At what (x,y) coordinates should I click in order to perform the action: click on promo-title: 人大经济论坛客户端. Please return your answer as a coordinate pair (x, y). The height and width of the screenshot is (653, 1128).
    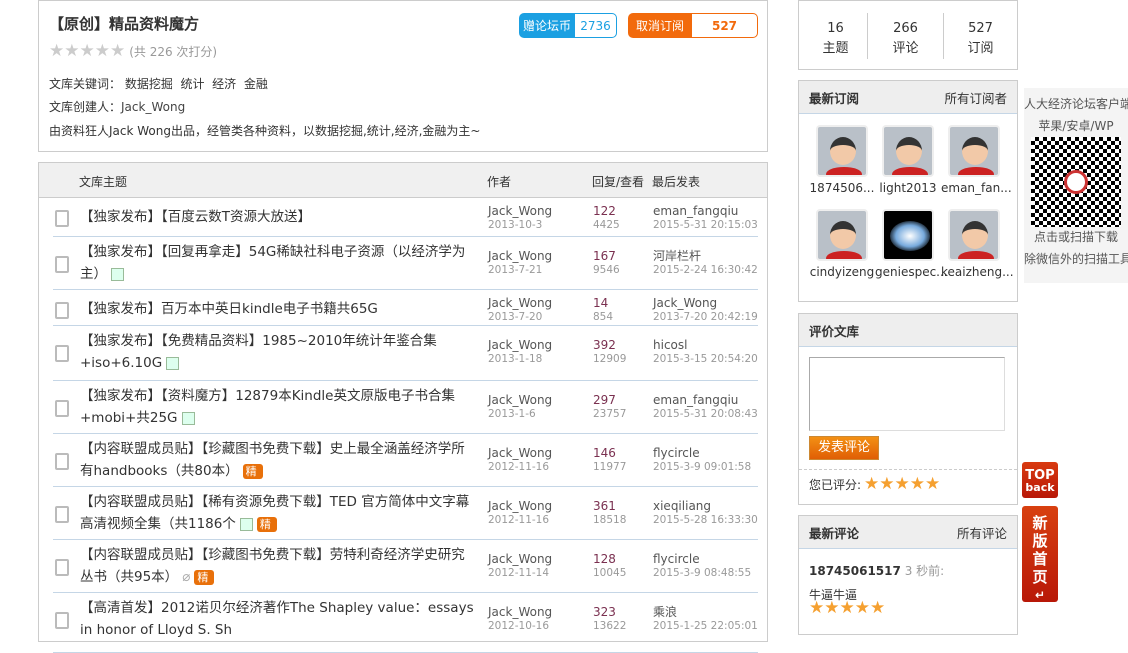
    Looking at the image, I should click on (1076, 104).